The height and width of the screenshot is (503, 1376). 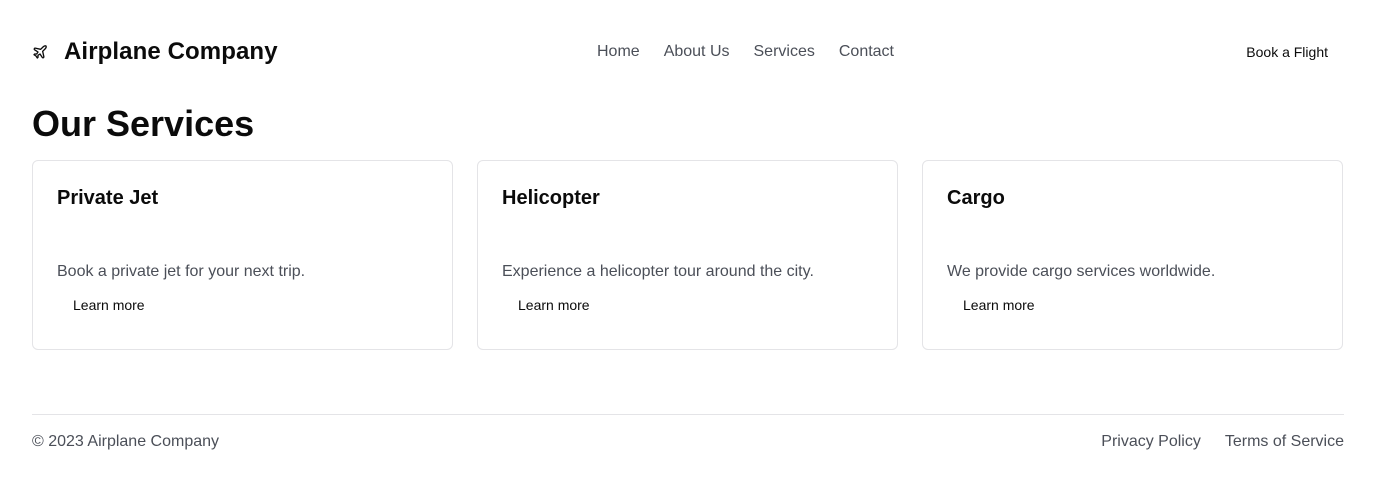 I want to click on nav-link-home: Home, so click(x=618, y=52).